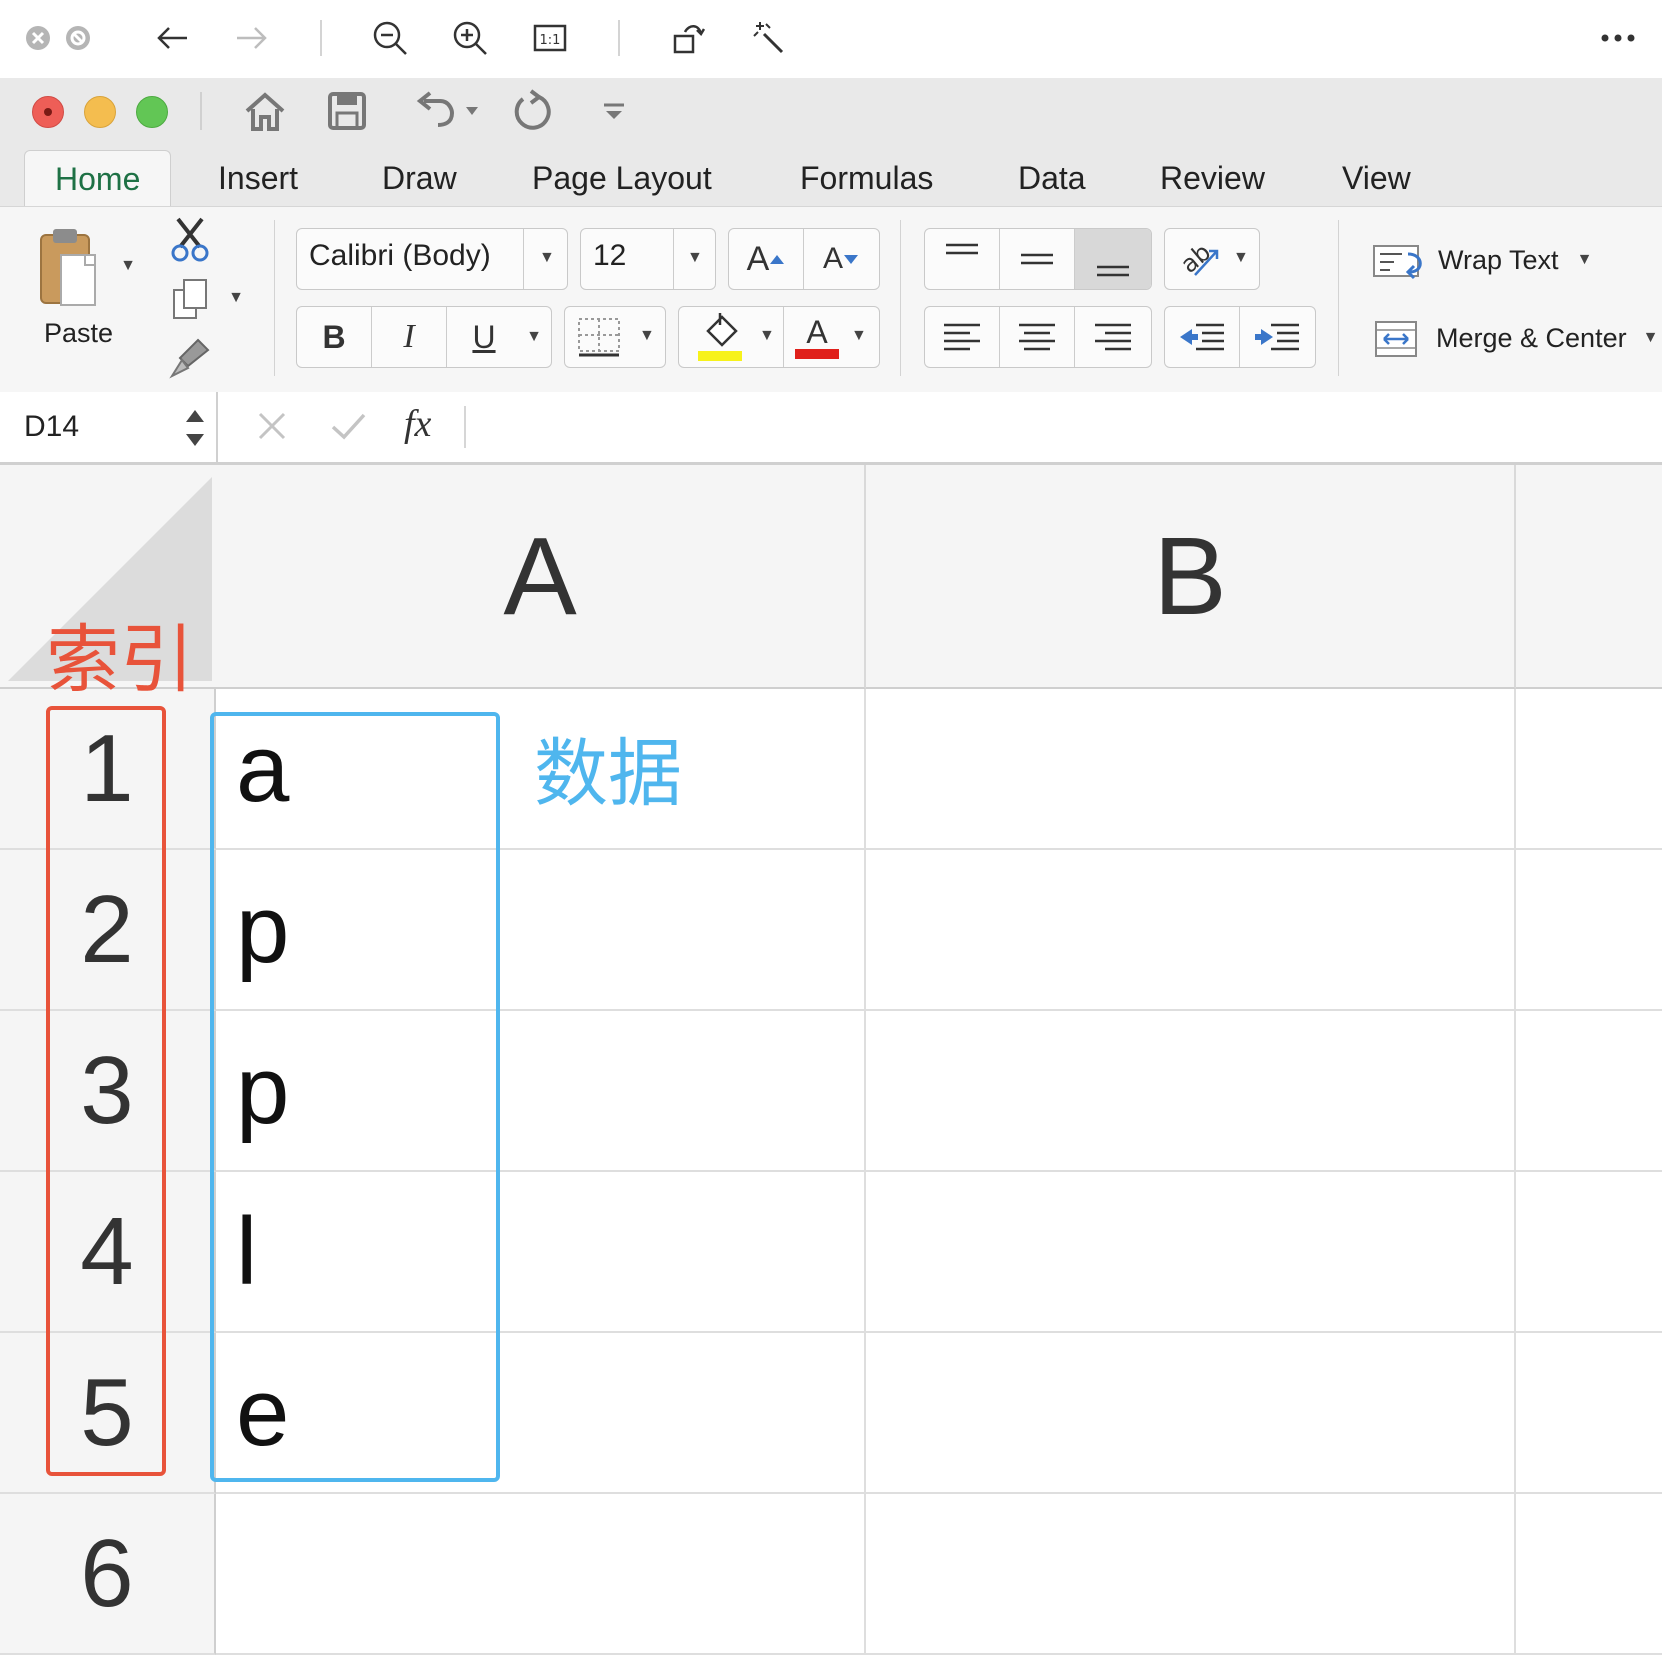 This screenshot has height=1655, width=1662. What do you see at coordinates (190, 240) in the screenshot?
I see `cut-icon` at bounding box center [190, 240].